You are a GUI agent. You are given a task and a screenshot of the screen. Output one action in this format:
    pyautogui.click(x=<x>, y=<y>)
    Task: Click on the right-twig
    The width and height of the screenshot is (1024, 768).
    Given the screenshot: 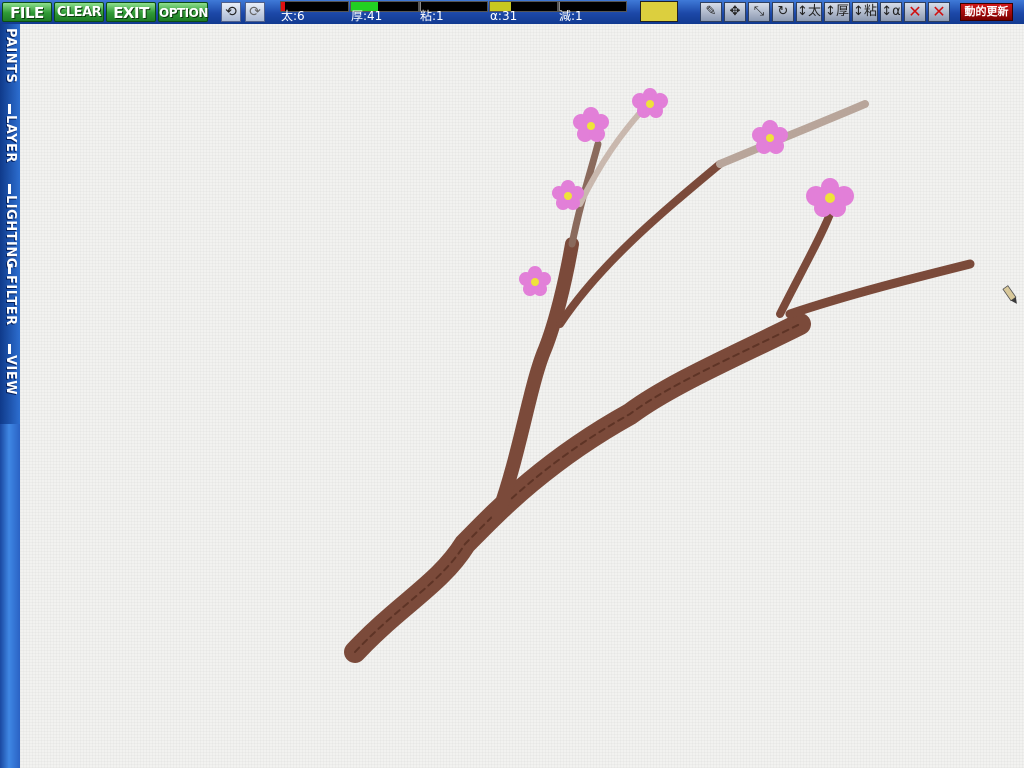 What is the action you would take?
    pyautogui.click(x=880, y=289)
    